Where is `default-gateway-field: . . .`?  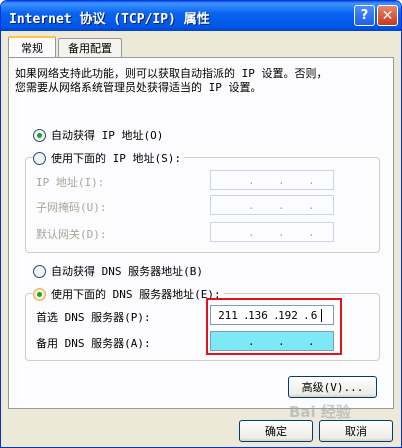
default-gateway-field: . . . is located at coordinates (272, 232).